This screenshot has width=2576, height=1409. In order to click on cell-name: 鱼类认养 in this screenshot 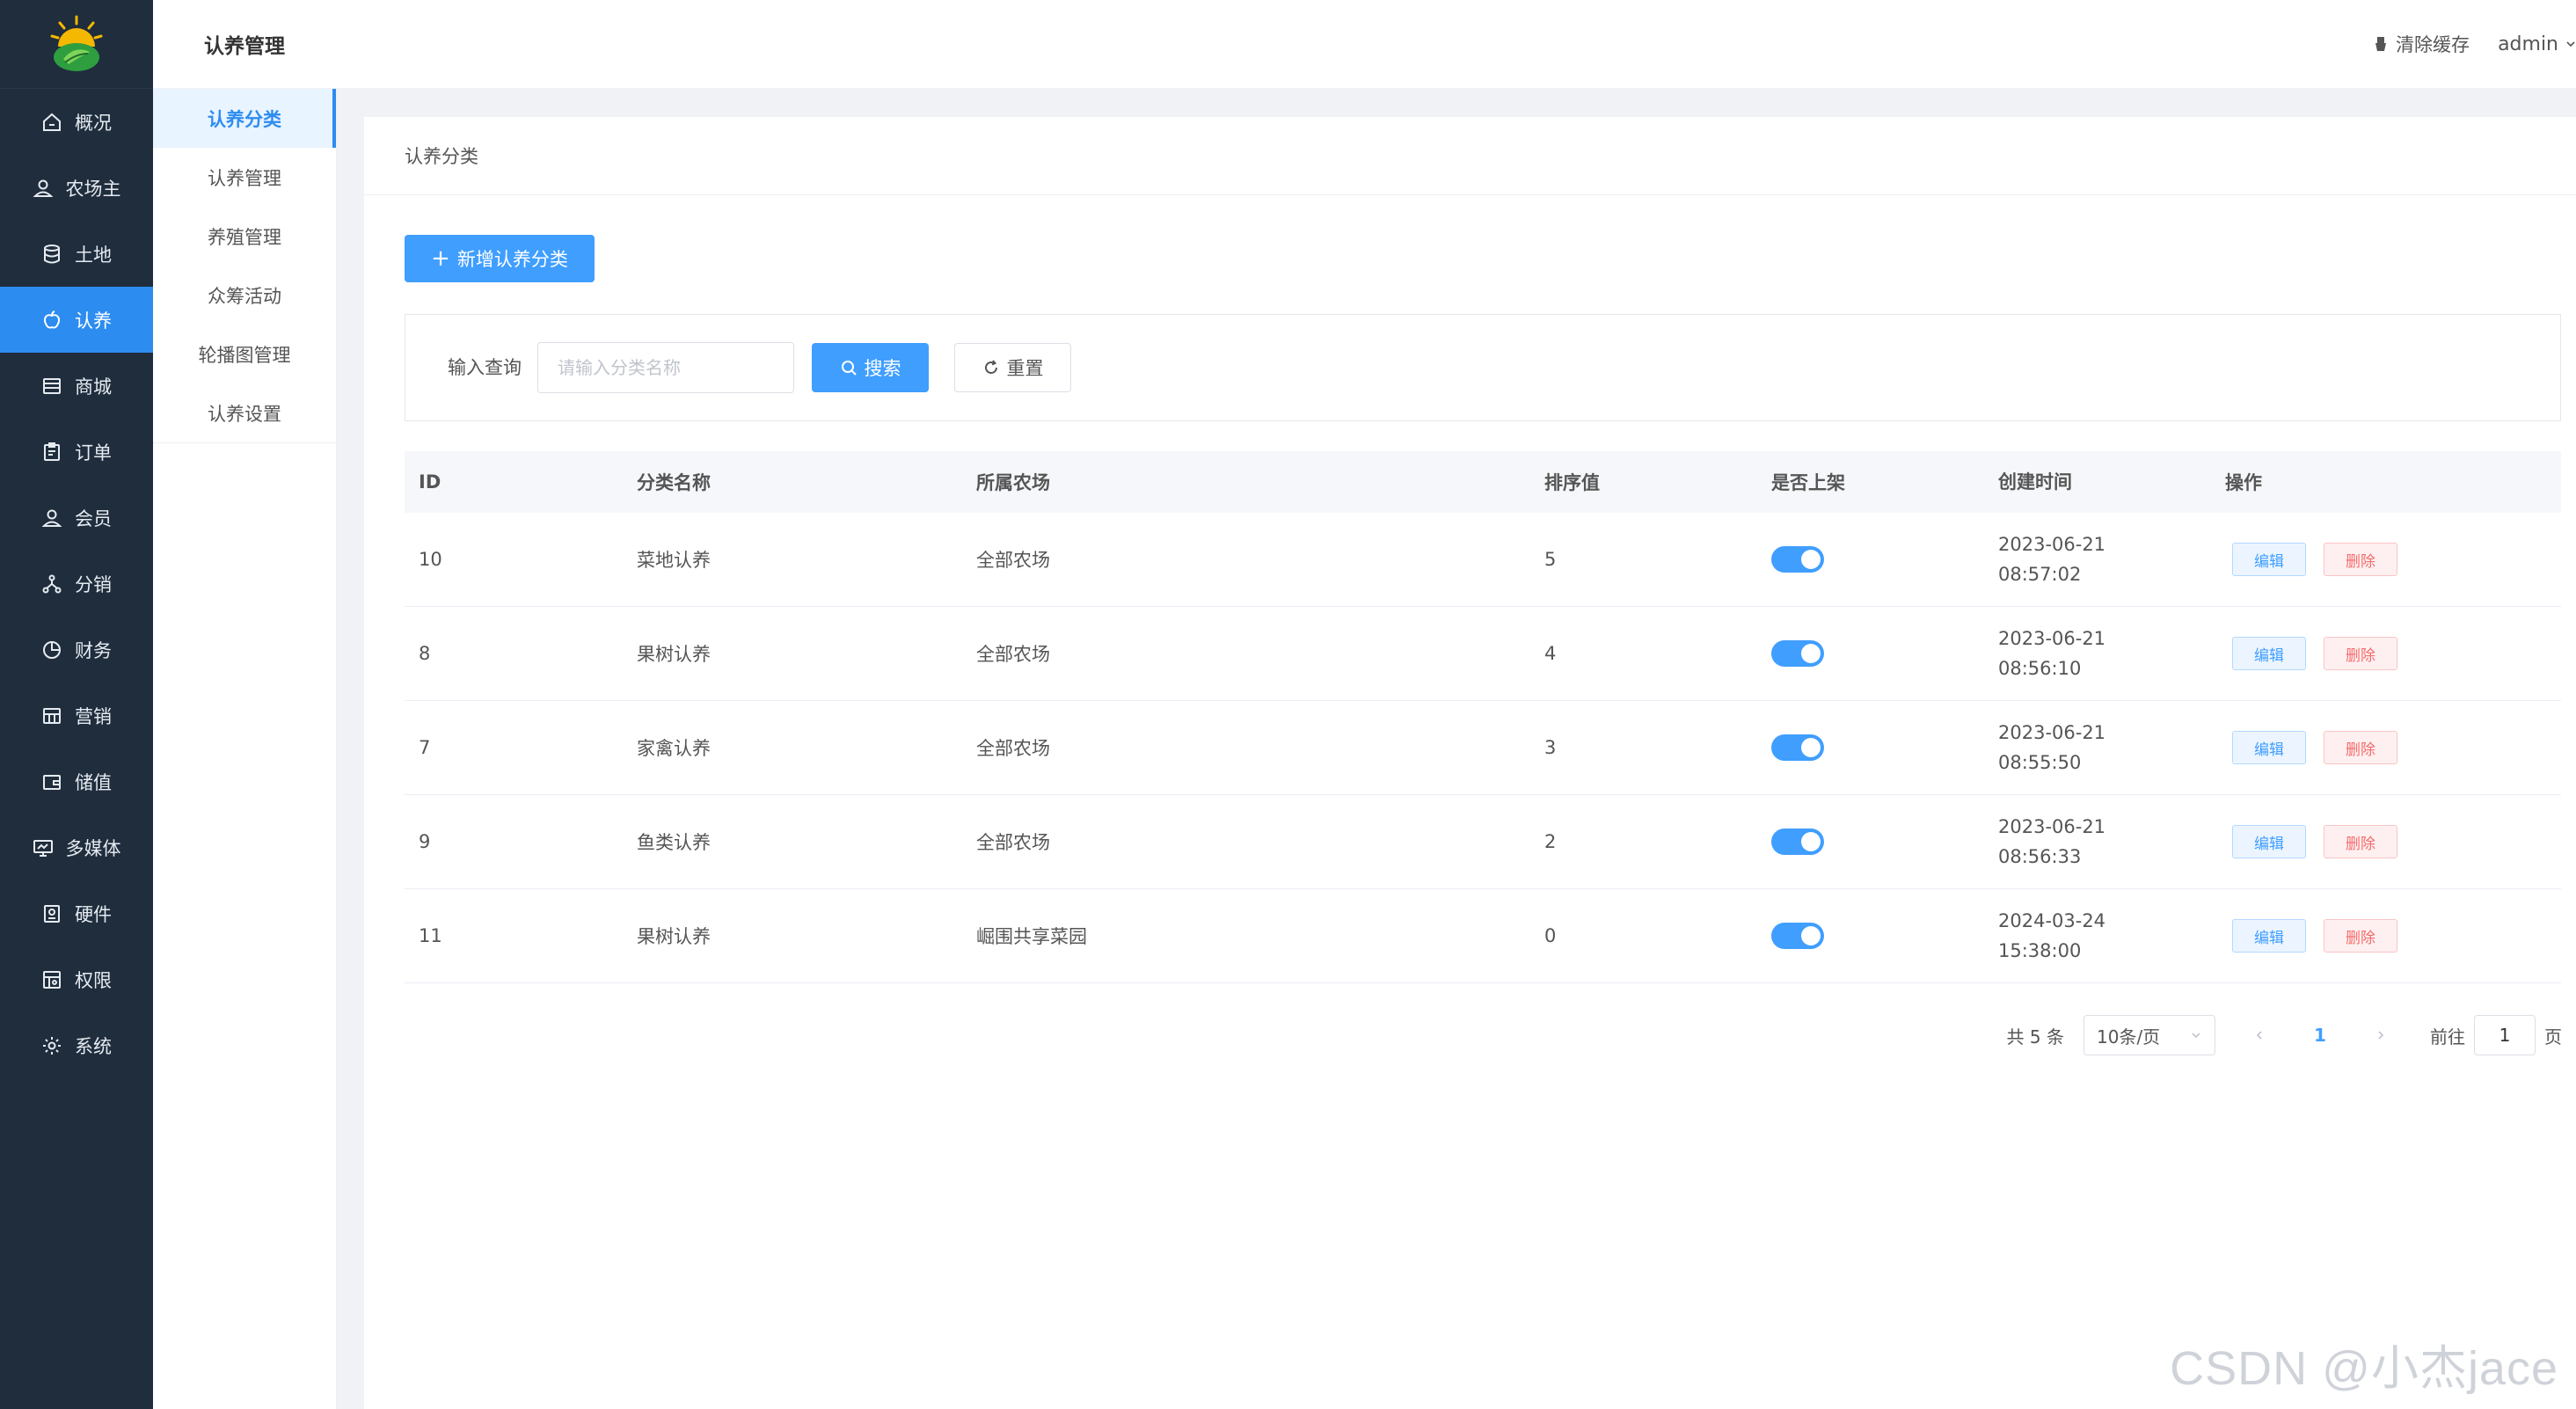, I will do `click(674, 842)`.